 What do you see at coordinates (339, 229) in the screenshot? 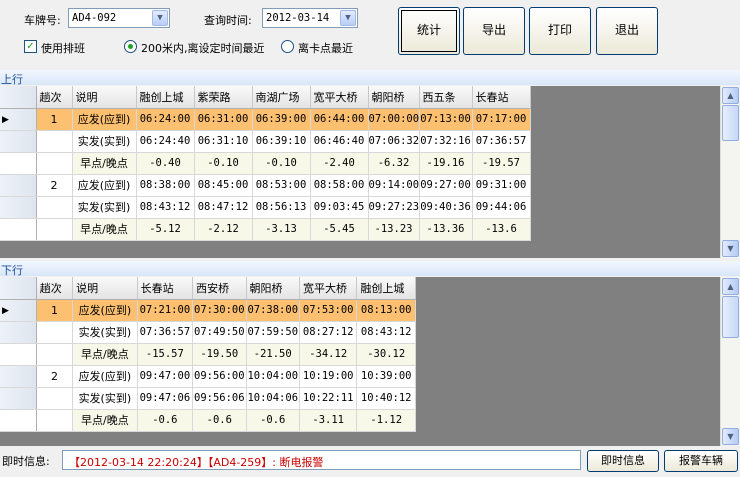
I see `time-cell: -5.45` at bounding box center [339, 229].